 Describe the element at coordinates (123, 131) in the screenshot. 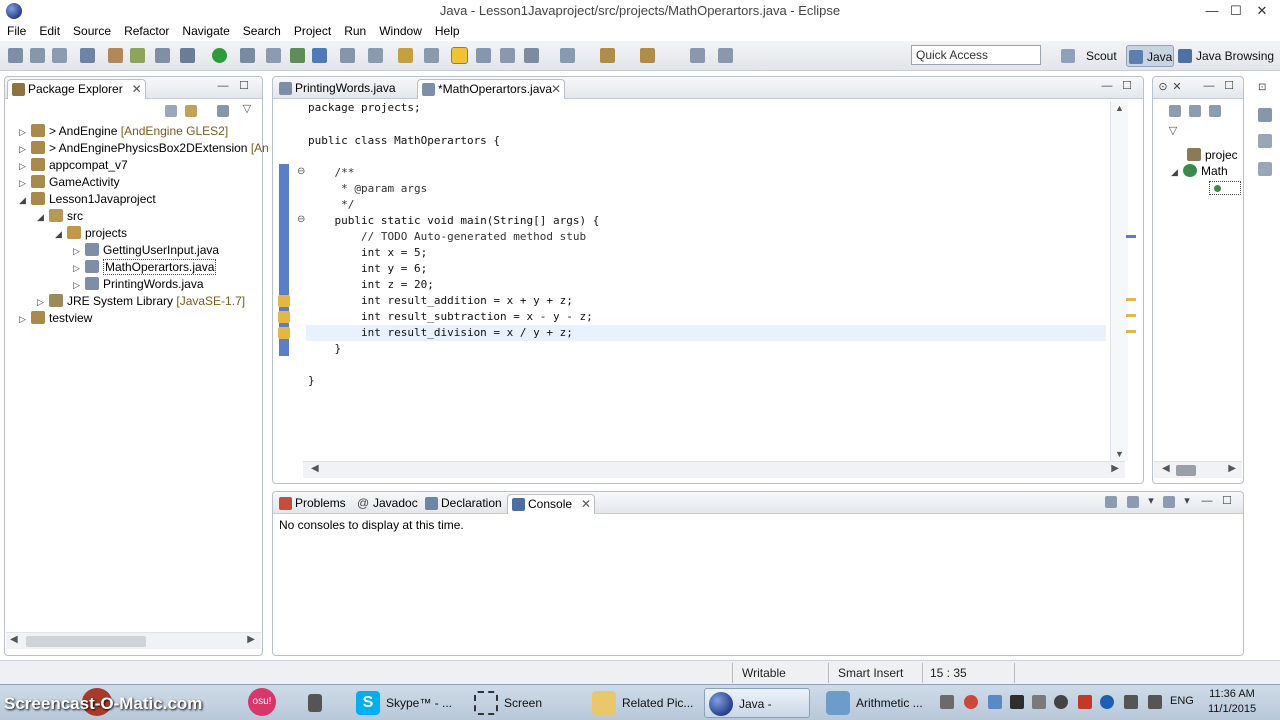

I see `tree-item: ▷ > AndEngine [AndEngine GLES2]` at that location.